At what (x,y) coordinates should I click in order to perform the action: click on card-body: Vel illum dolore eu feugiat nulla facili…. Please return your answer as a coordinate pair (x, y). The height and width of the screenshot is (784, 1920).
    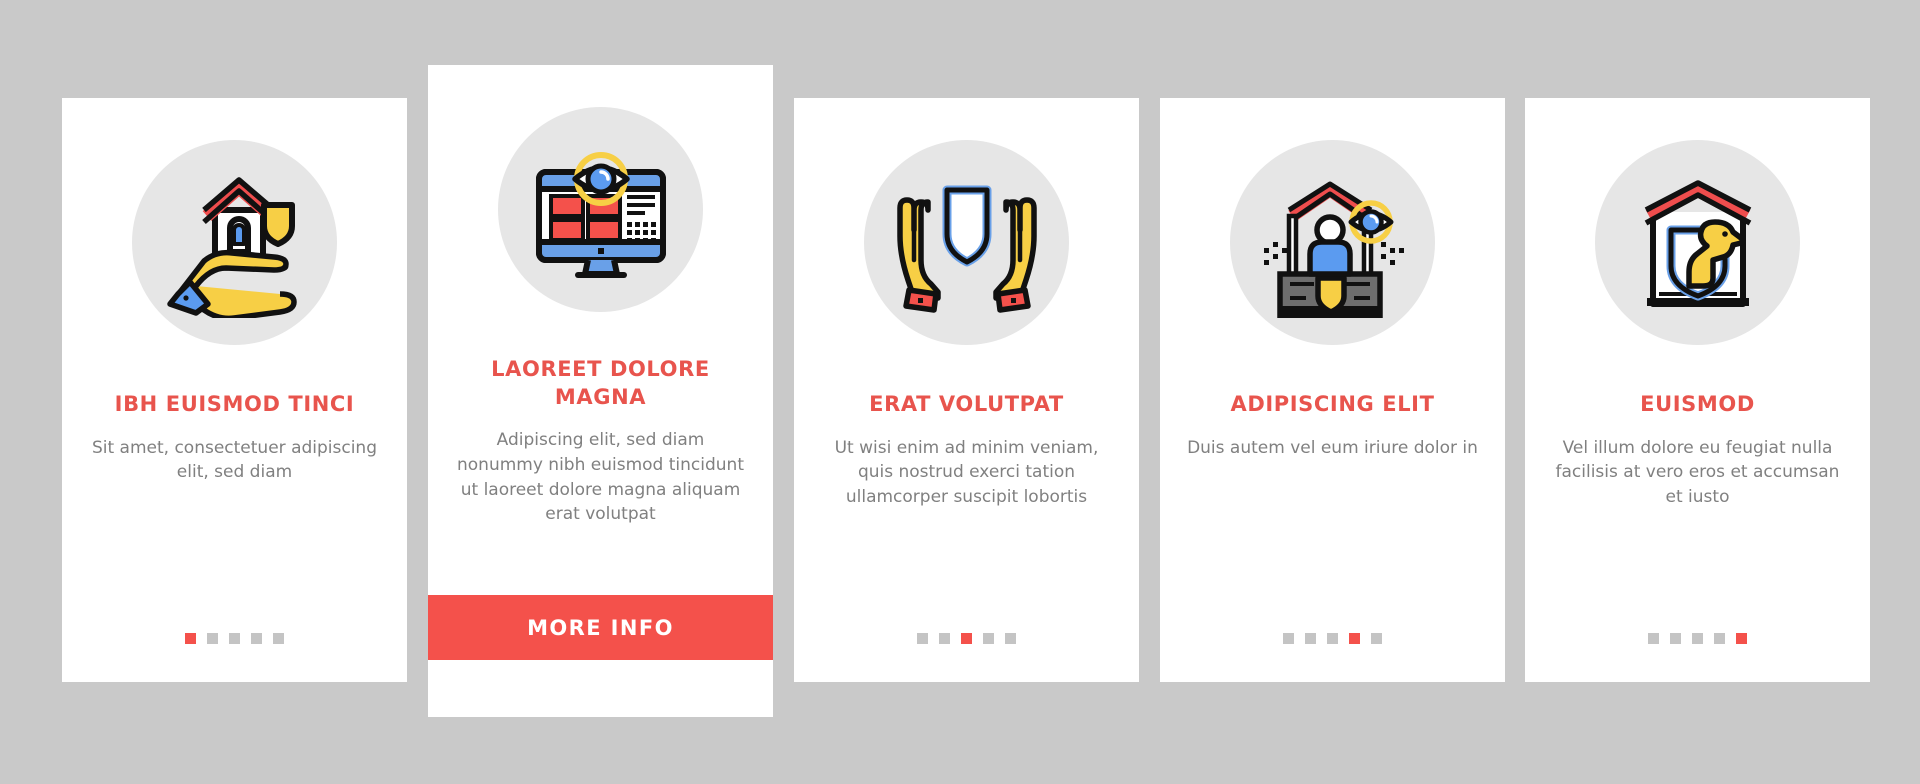
    Looking at the image, I should click on (1697, 472).